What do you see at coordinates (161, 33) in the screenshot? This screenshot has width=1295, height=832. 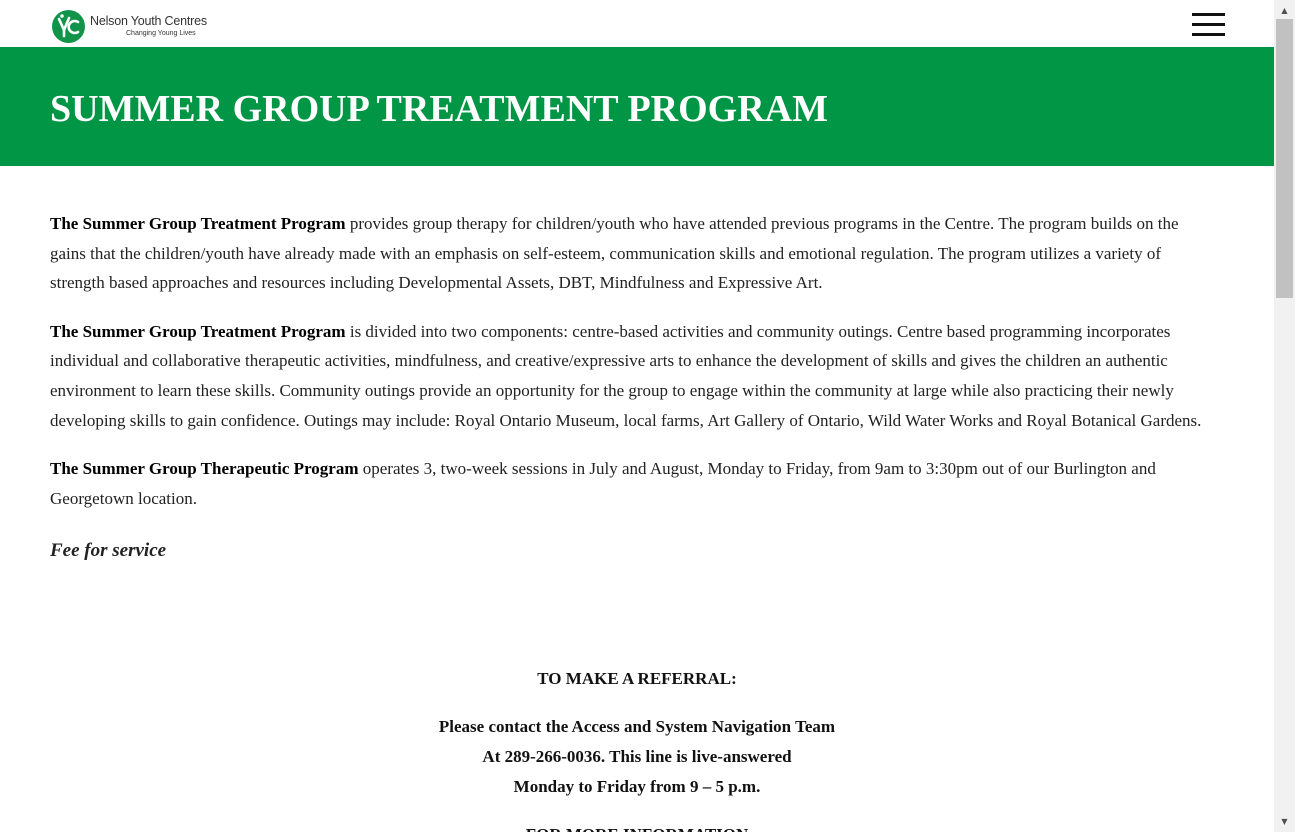 I see `logo-tagline: Changing Young Lives` at bounding box center [161, 33].